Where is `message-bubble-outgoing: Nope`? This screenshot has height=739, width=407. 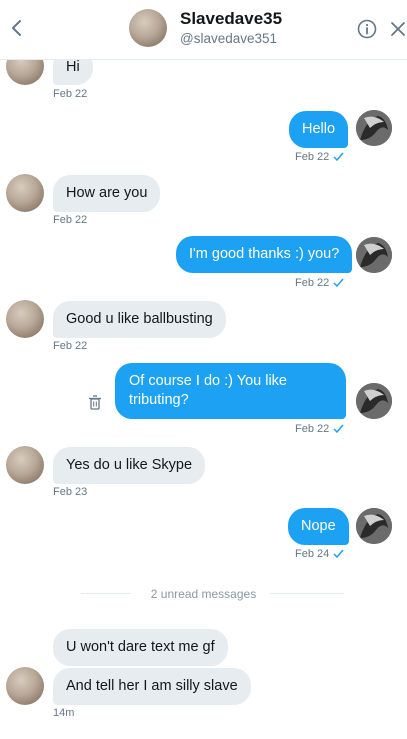
message-bubble-outgoing: Nope is located at coordinates (318, 526).